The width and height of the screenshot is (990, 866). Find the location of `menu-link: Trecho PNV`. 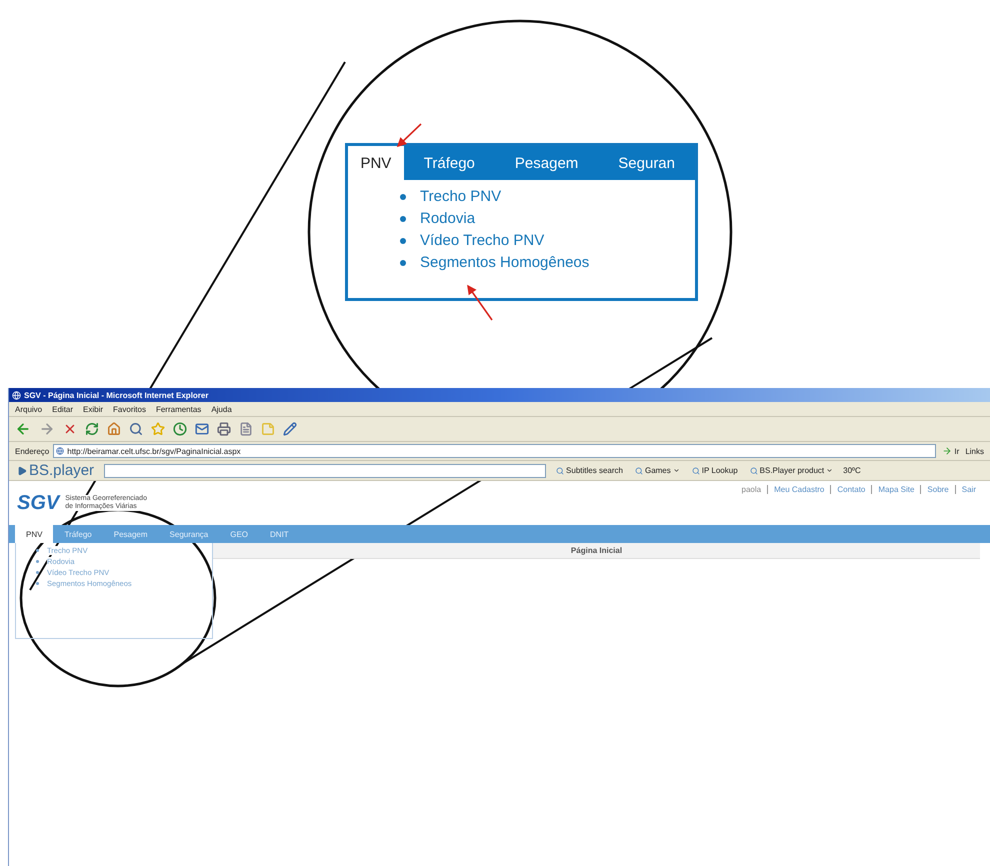

menu-link: Trecho PNV is located at coordinates (461, 196).